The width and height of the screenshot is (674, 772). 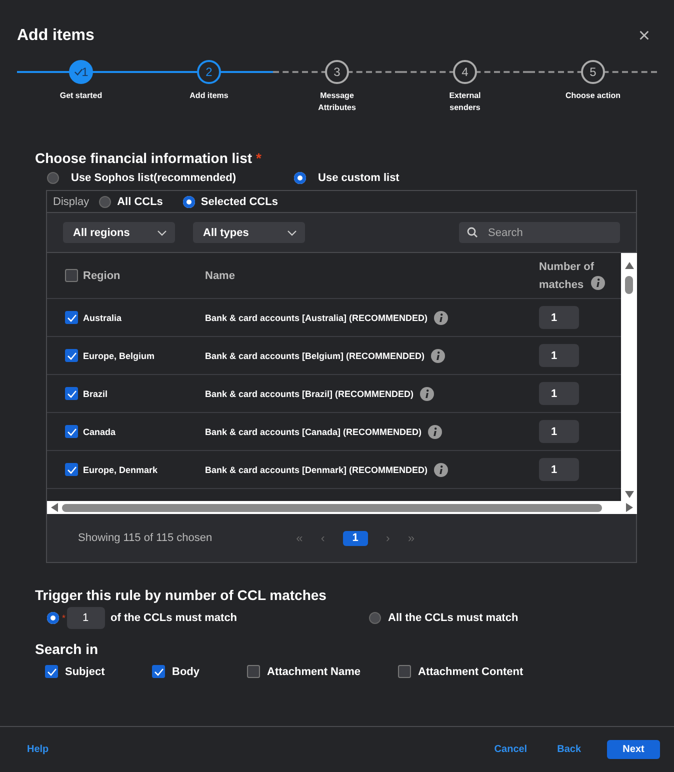 I want to click on checkbox-option: Subject, so click(x=98, y=671).